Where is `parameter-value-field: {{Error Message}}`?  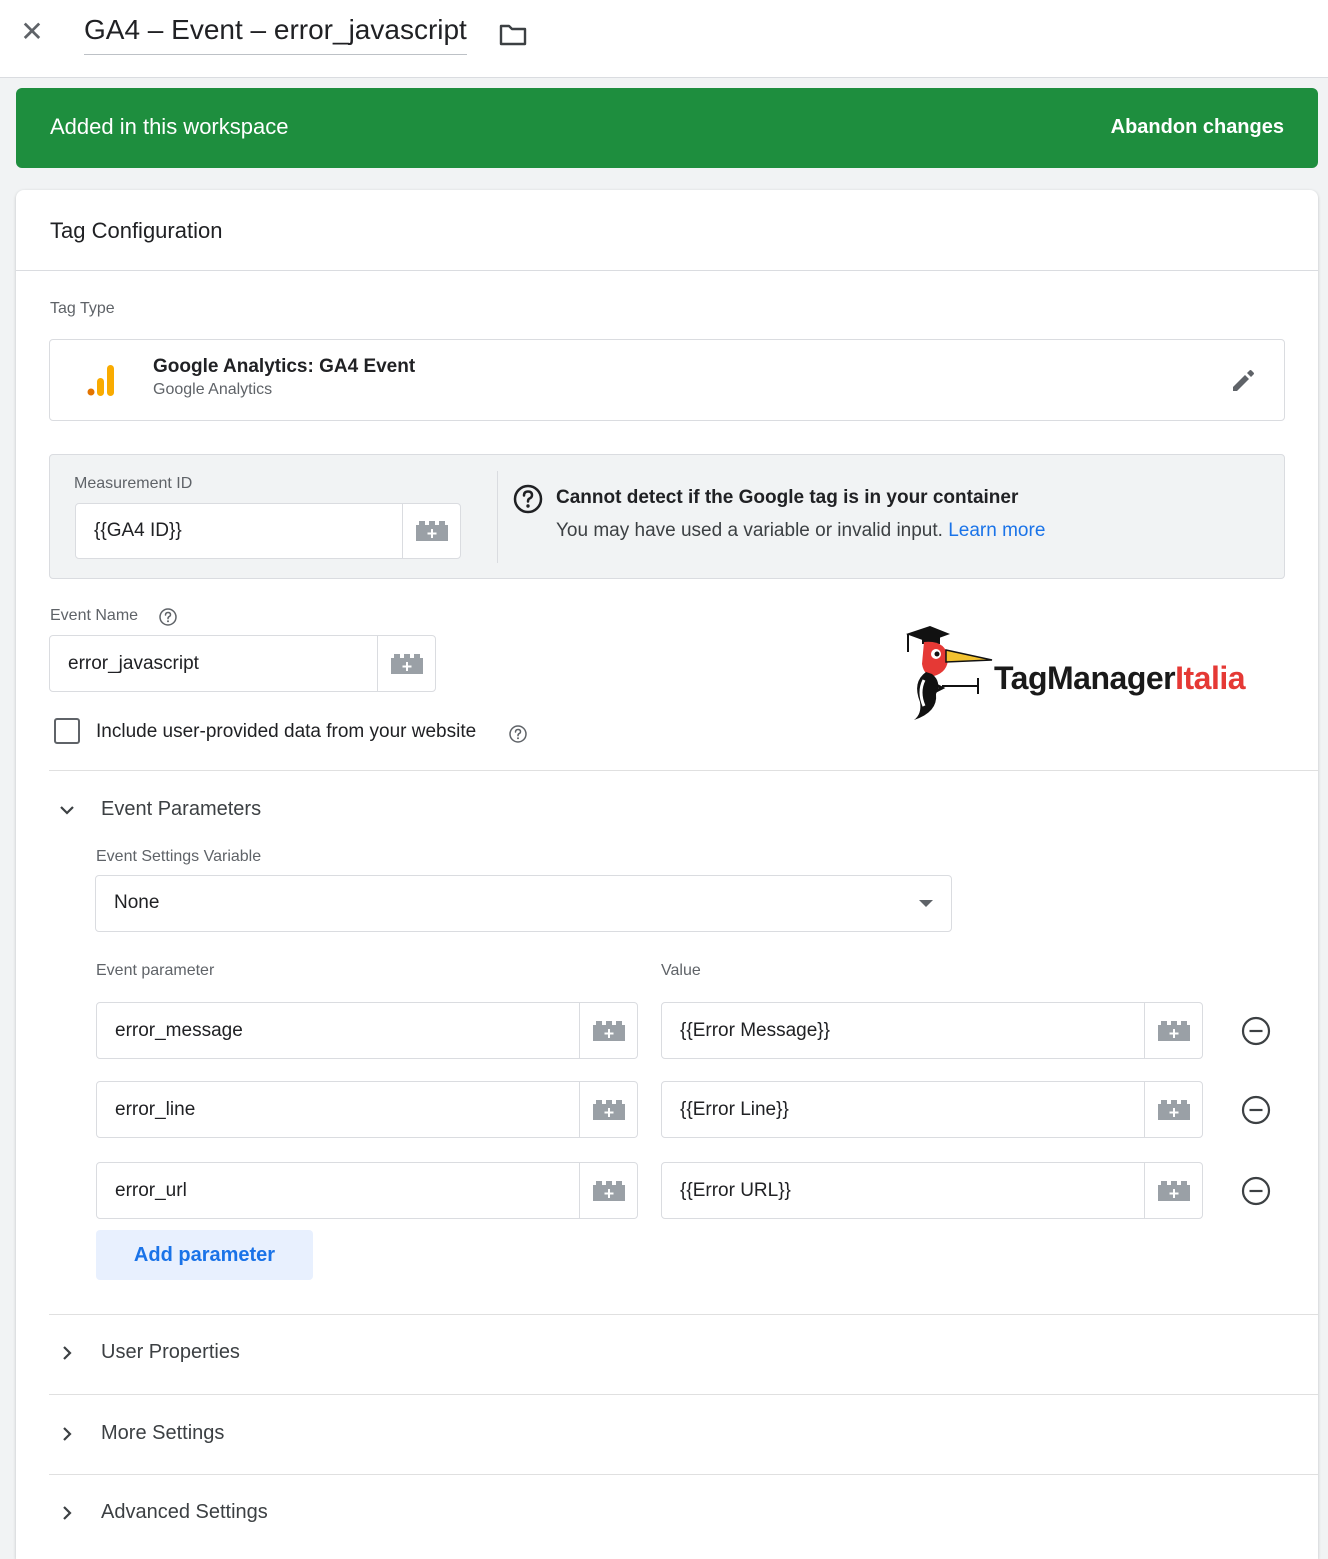 parameter-value-field: {{Error Message}} is located at coordinates (932, 1030).